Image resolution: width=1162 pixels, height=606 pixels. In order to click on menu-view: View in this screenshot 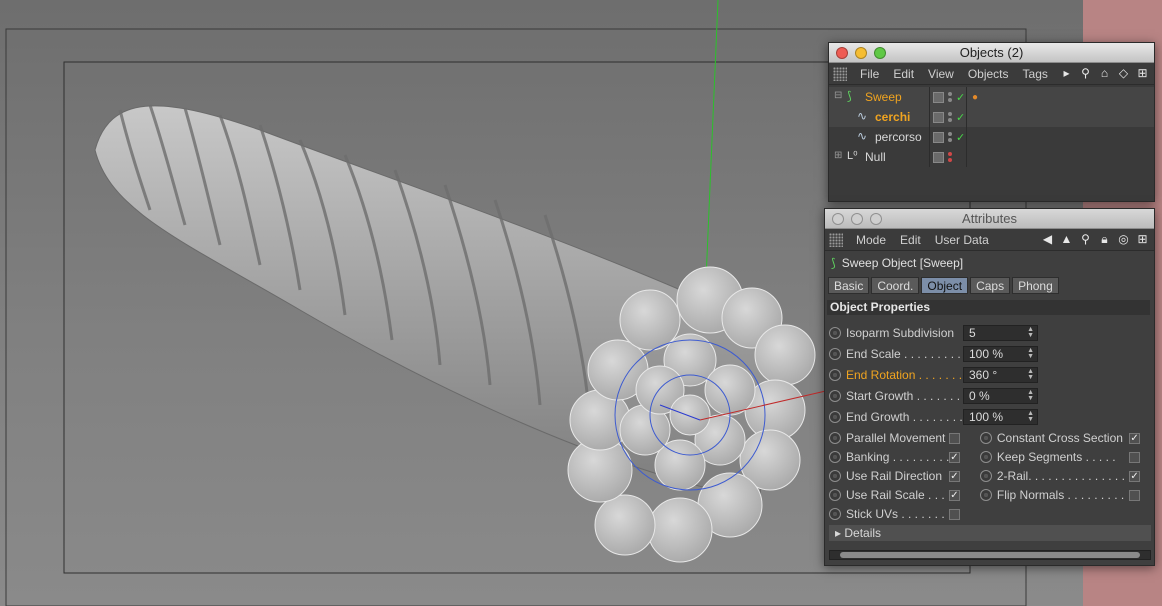, I will do `click(941, 74)`.